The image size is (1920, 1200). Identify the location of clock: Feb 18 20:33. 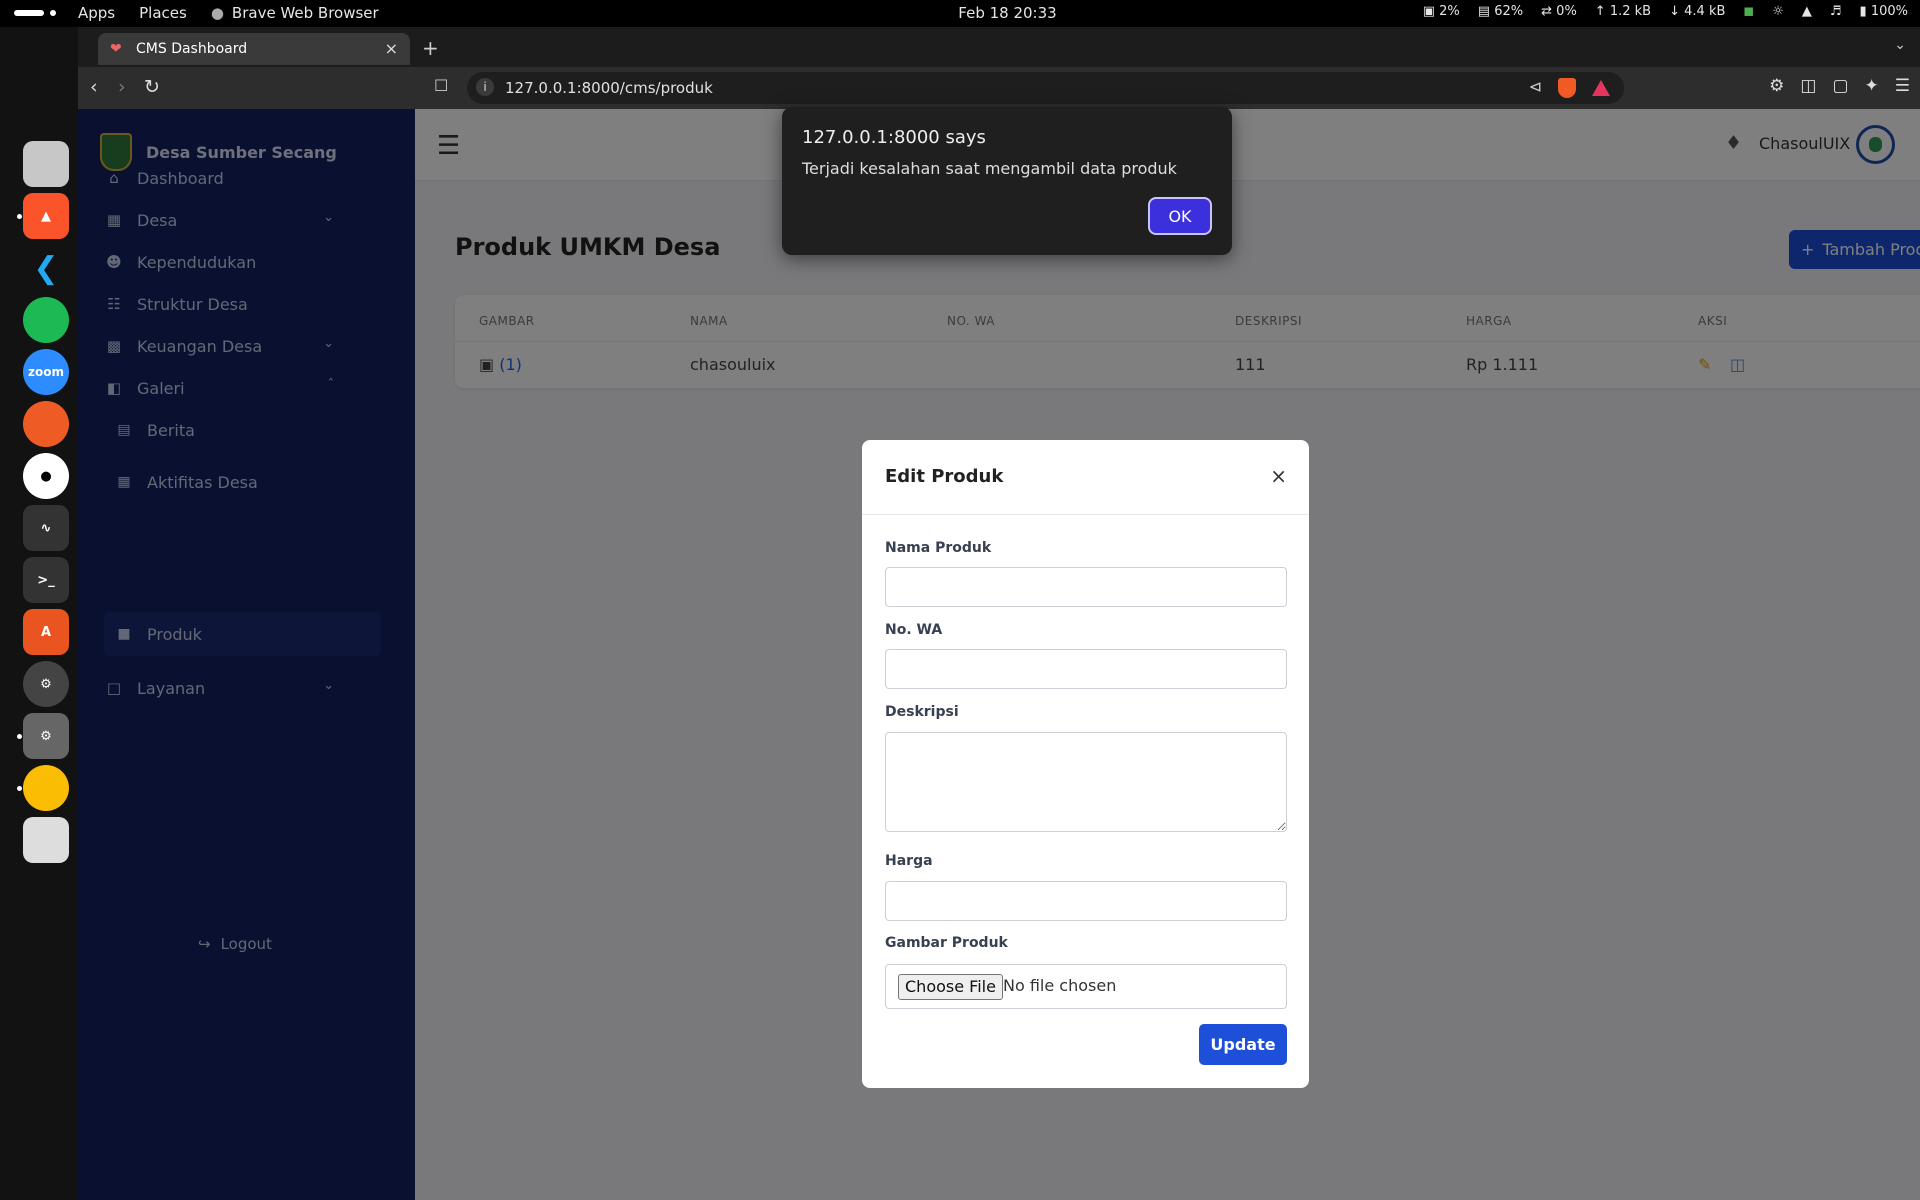
(1007, 13).